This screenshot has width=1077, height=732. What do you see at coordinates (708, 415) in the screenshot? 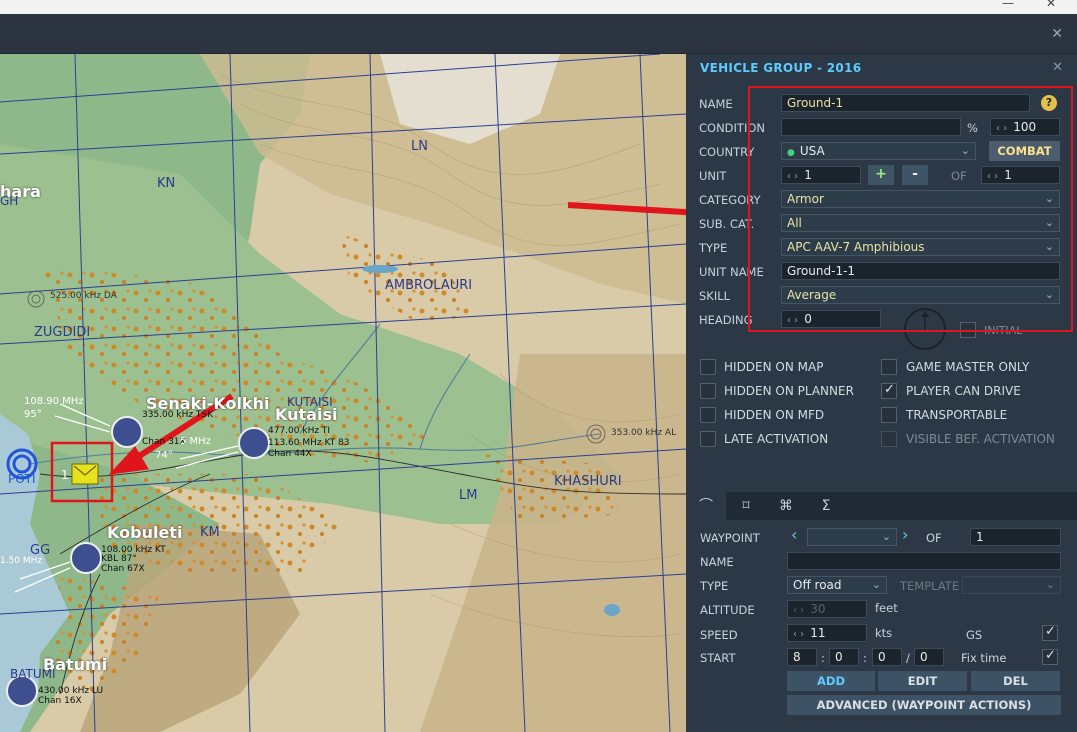
I see `hidden-on-mfd-checkbox` at bounding box center [708, 415].